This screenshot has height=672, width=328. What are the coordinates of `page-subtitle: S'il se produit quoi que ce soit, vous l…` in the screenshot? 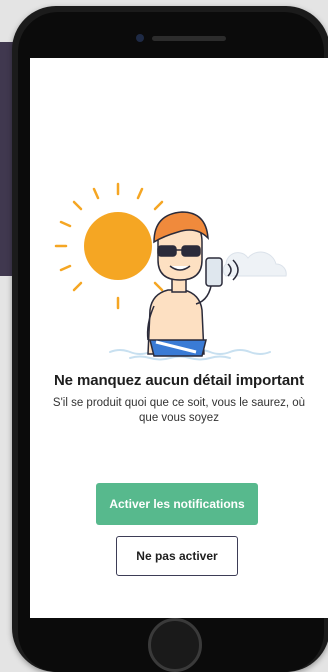 It's located at (179, 410).